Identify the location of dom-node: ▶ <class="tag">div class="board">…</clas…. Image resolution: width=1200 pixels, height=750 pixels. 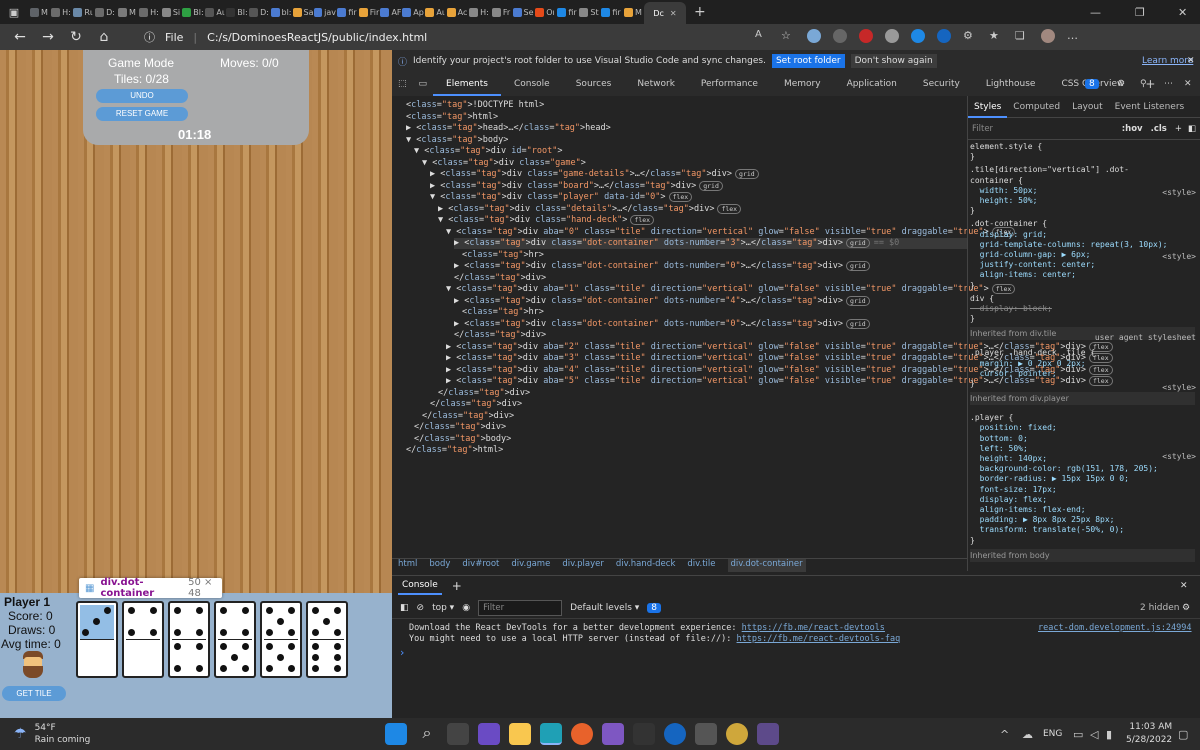
(576, 186).